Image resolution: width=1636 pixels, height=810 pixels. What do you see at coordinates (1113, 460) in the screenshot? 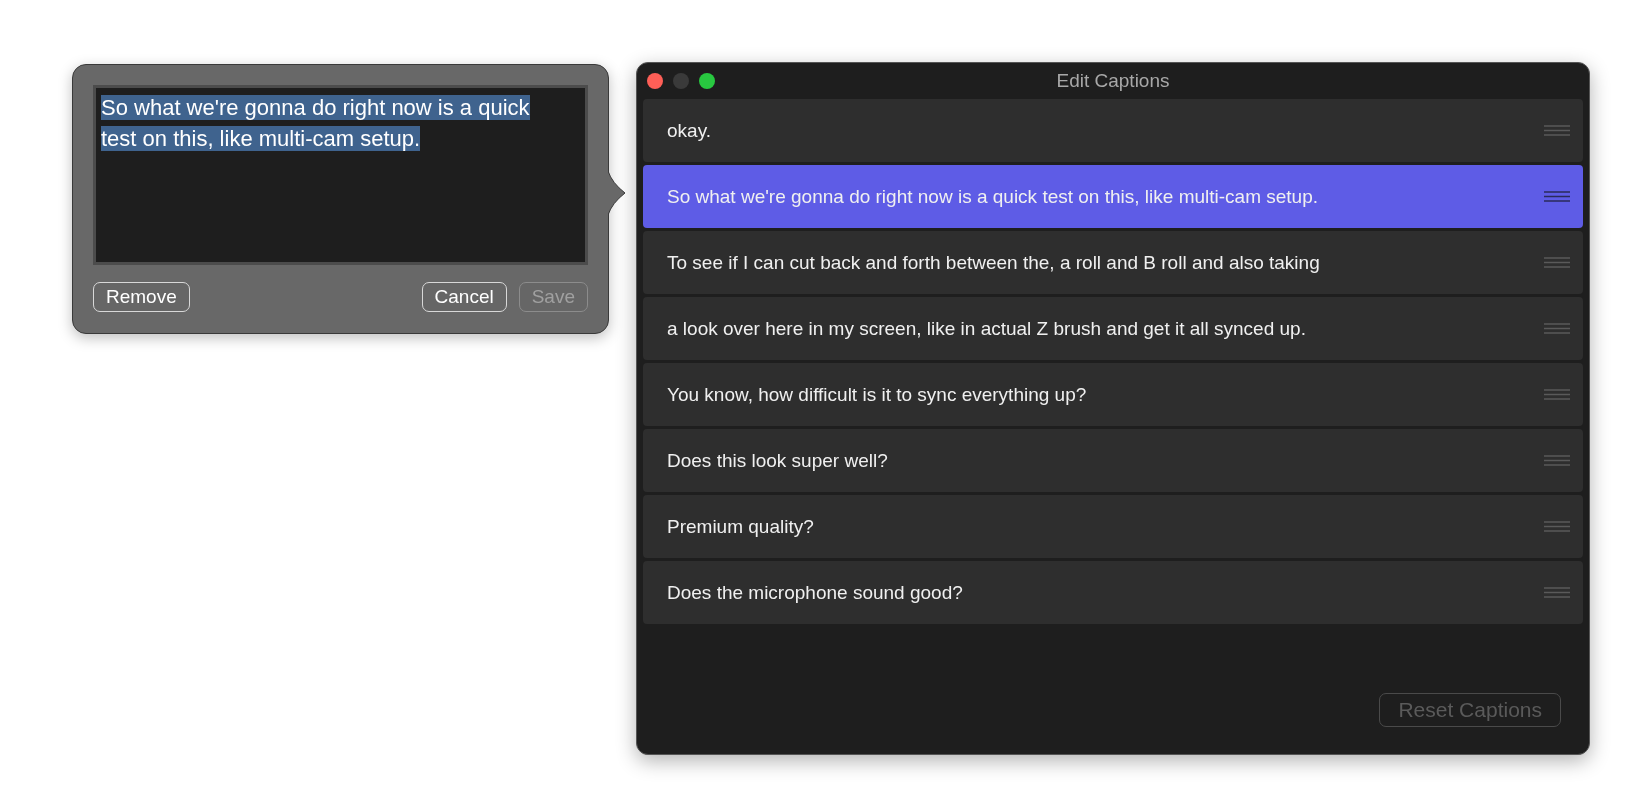
I see `caption-row: Does this look super well?` at bounding box center [1113, 460].